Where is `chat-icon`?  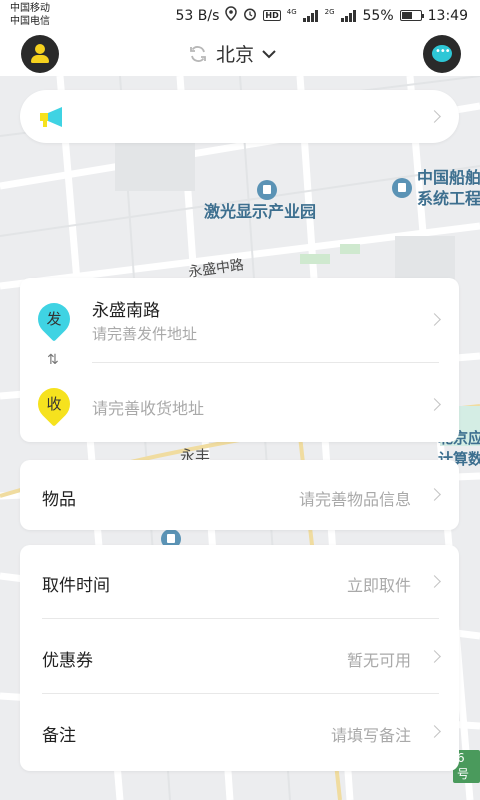 chat-icon is located at coordinates (442, 53).